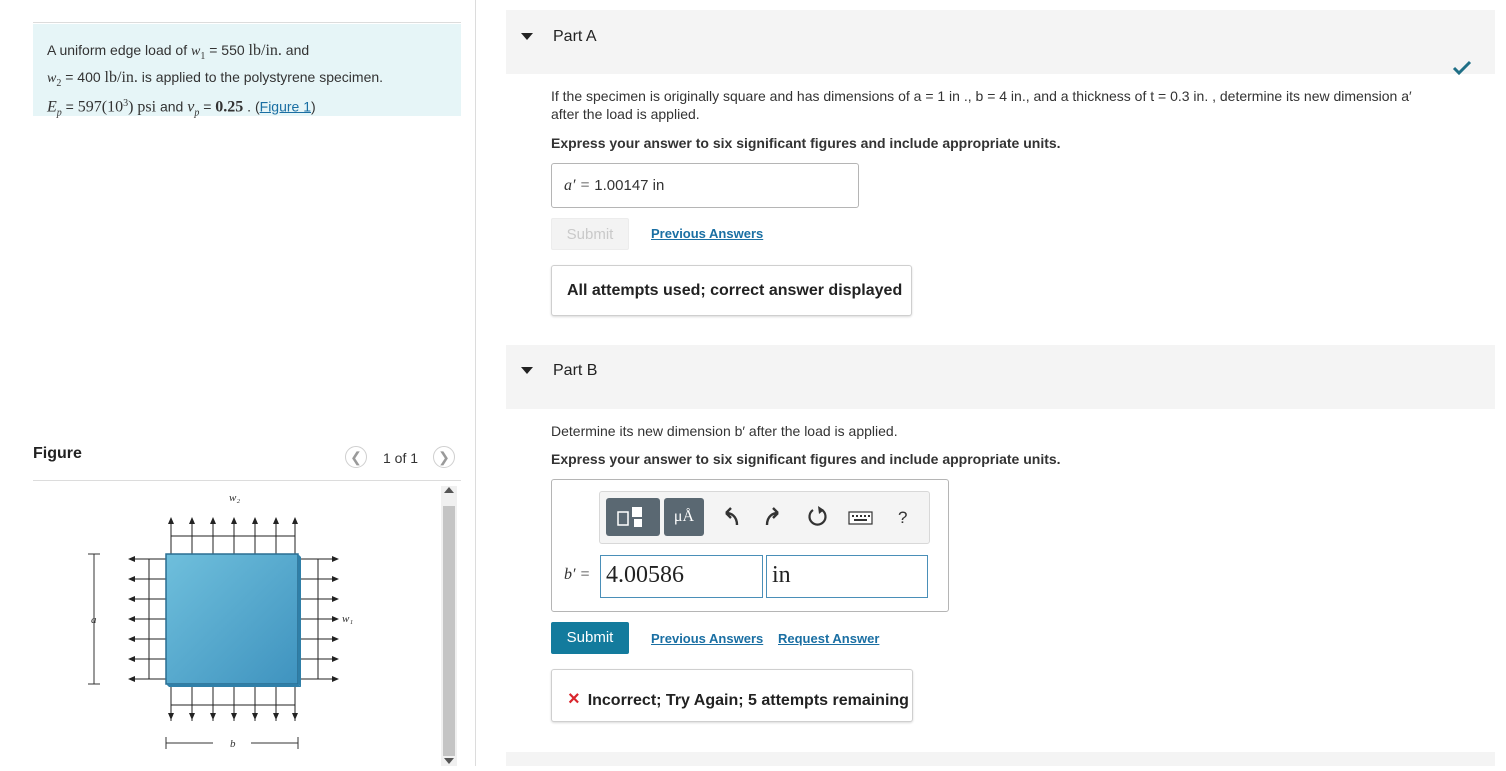 This screenshot has height=771, width=1506. I want to click on part-b-title: Part B, so click(575, 371).